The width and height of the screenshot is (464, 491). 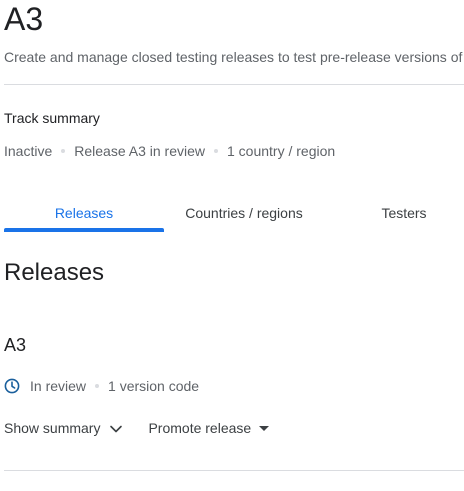 I want to click on dropdown-caret-icon, so click(x=264, y=428).